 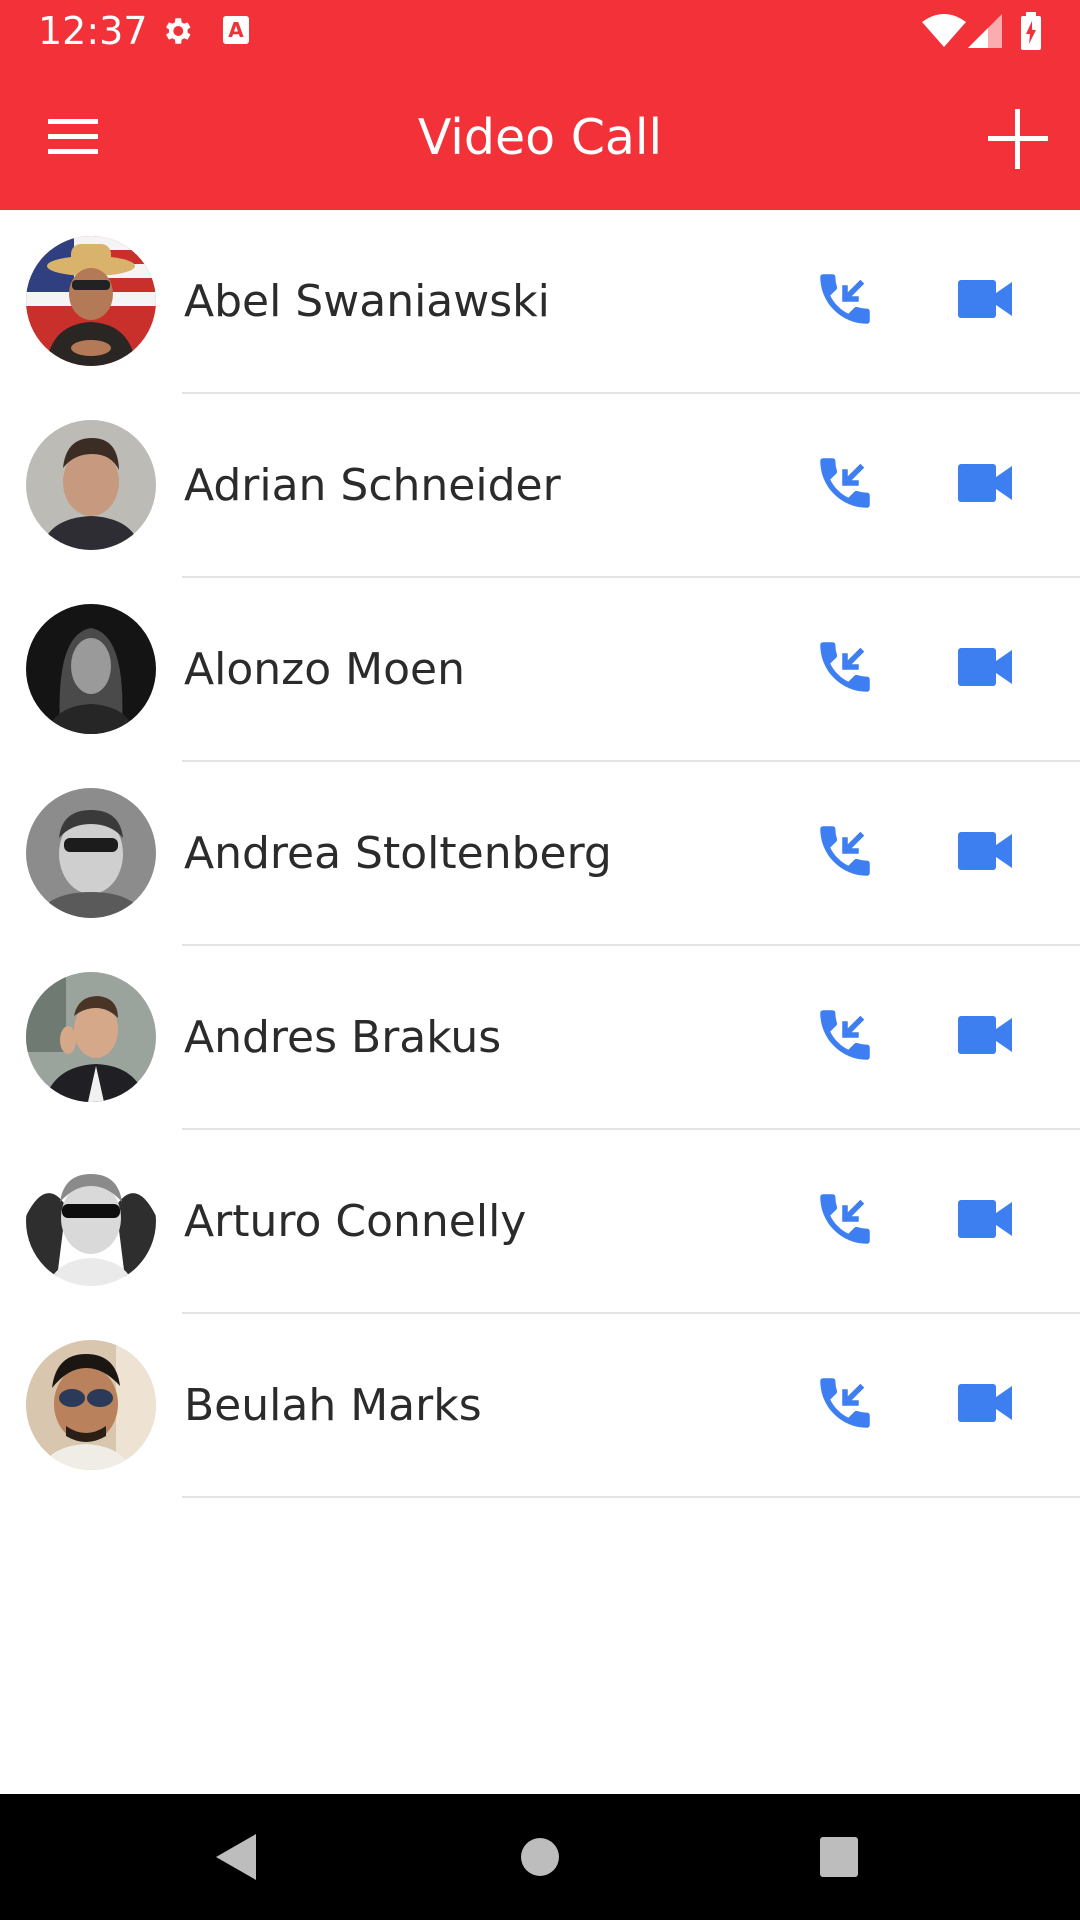 I want to click on contact-row: Abel Swaniawski, so click(x=540, y=302).